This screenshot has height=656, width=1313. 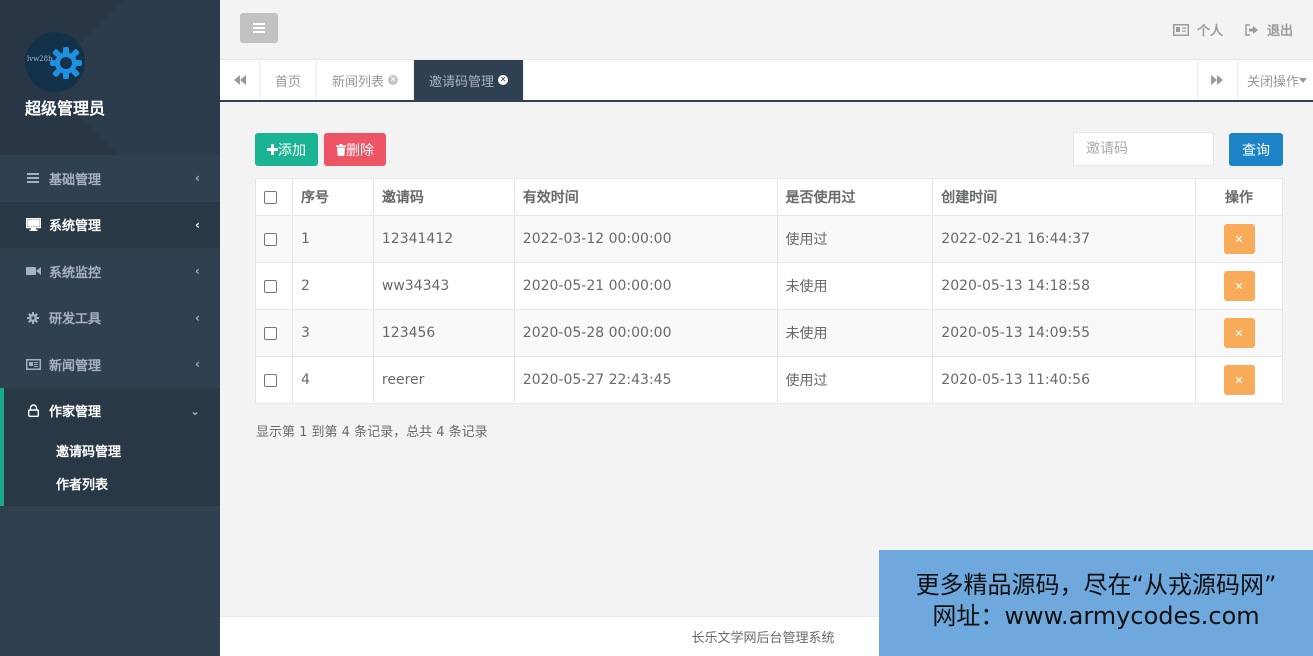 What do you see at coordinates (360, 150) in the screenshot?
I see `delete-label: 删除` at bounding box center [360, 150].